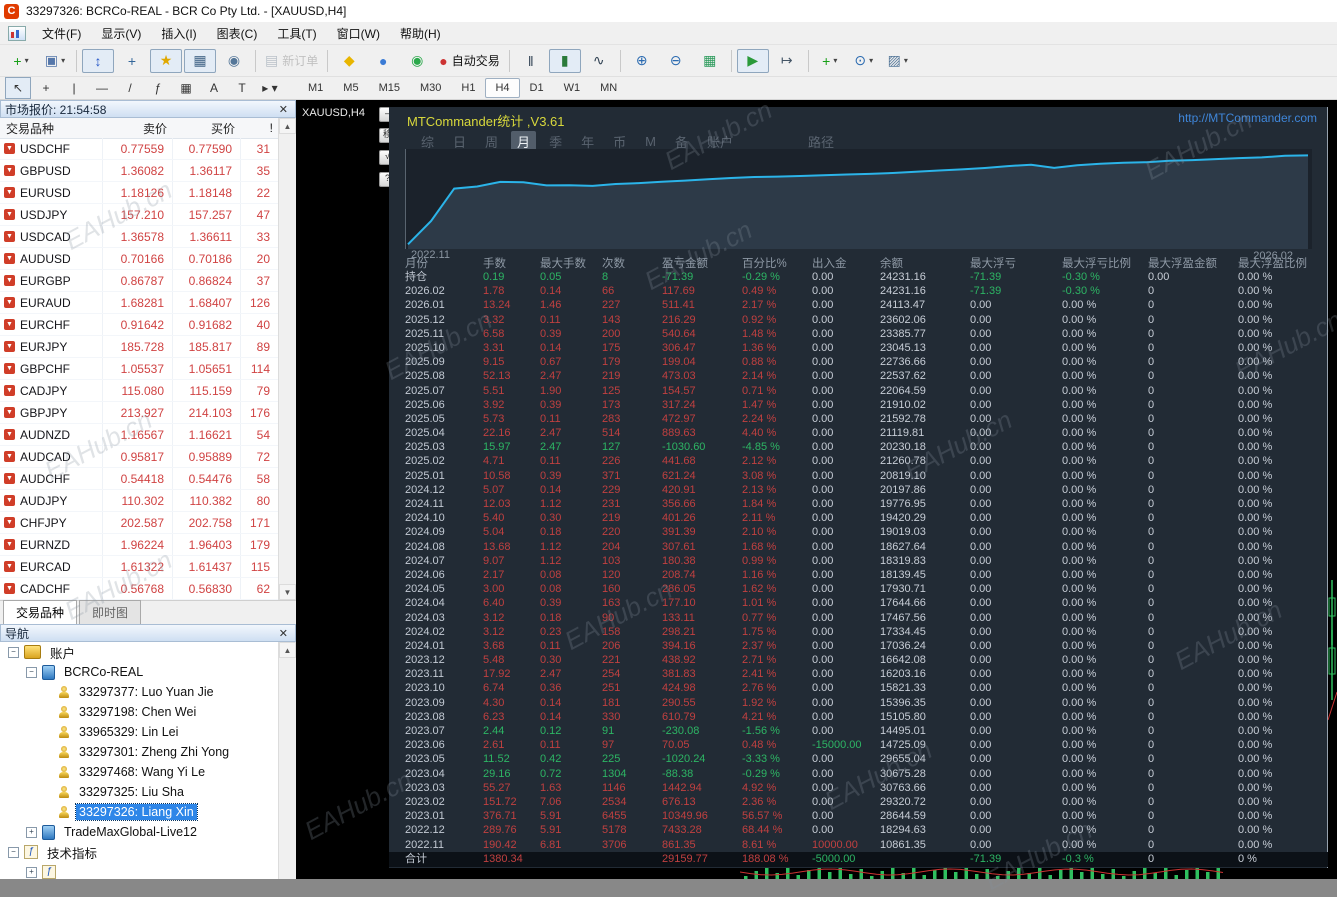 Image resolution: width=1337 pixels, height=897 pixels. What do you see at coordinates (158, 88) in the screenshot?
I see `fibonacci-tool: ƒ` at bounding box center [158, 88].